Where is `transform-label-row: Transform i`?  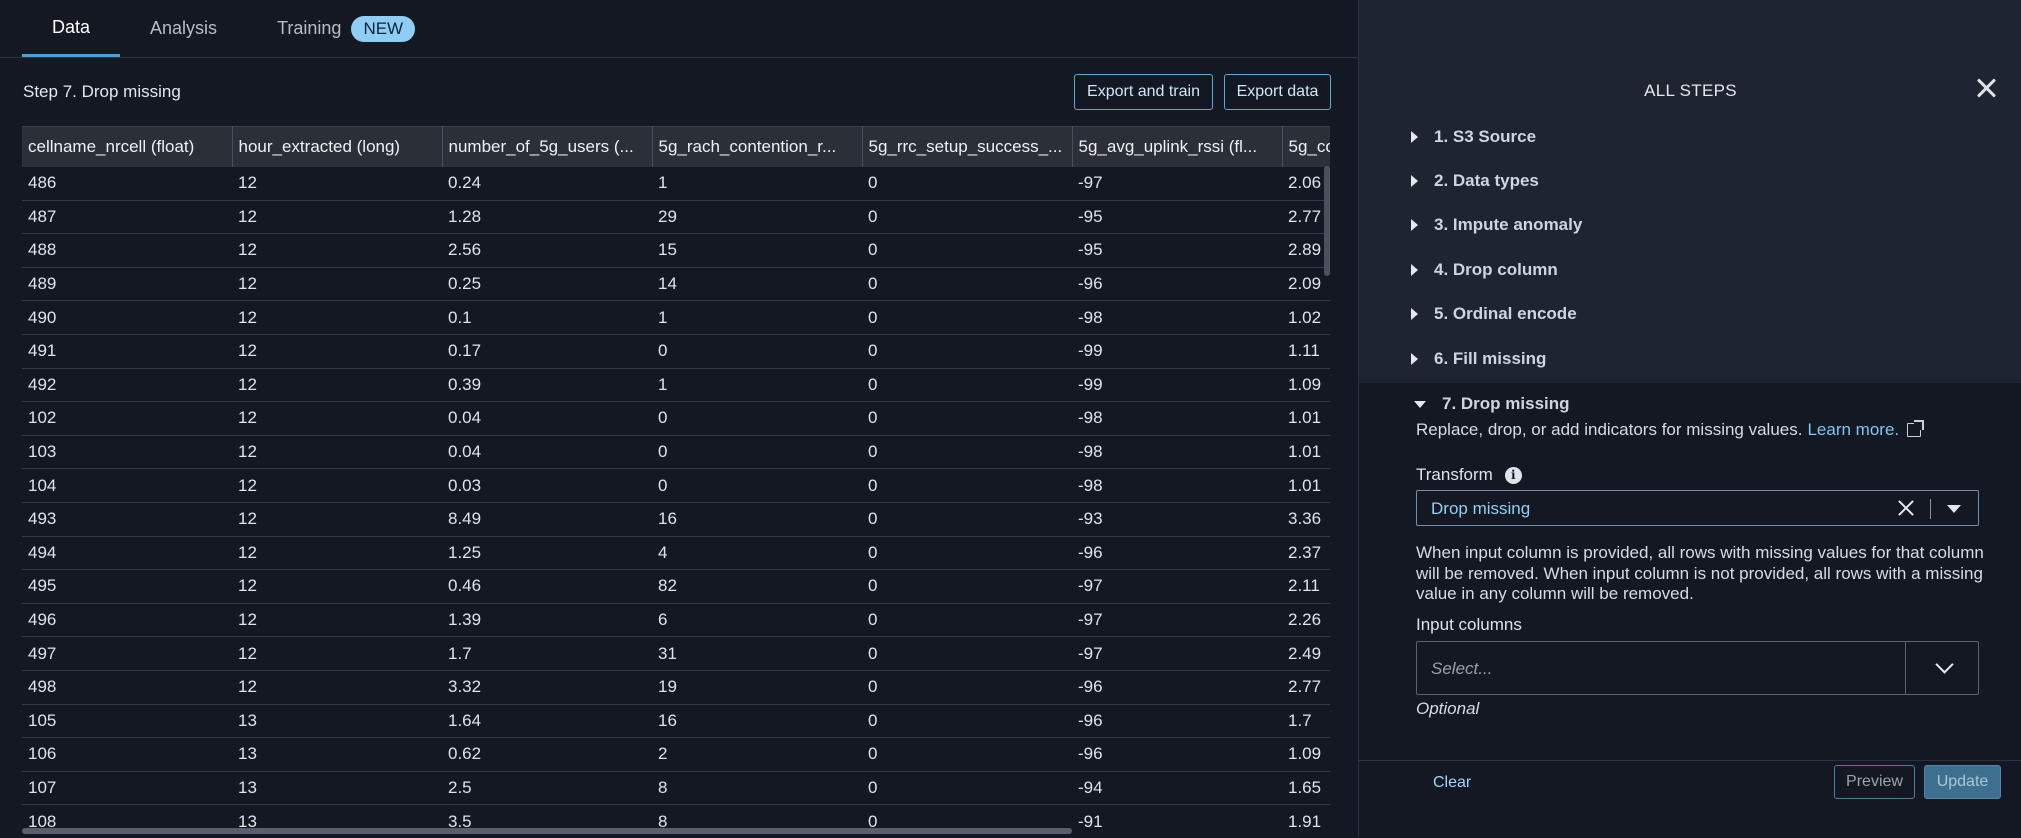
transform-label-row: Transform i is located at coordinates (1469, 475).